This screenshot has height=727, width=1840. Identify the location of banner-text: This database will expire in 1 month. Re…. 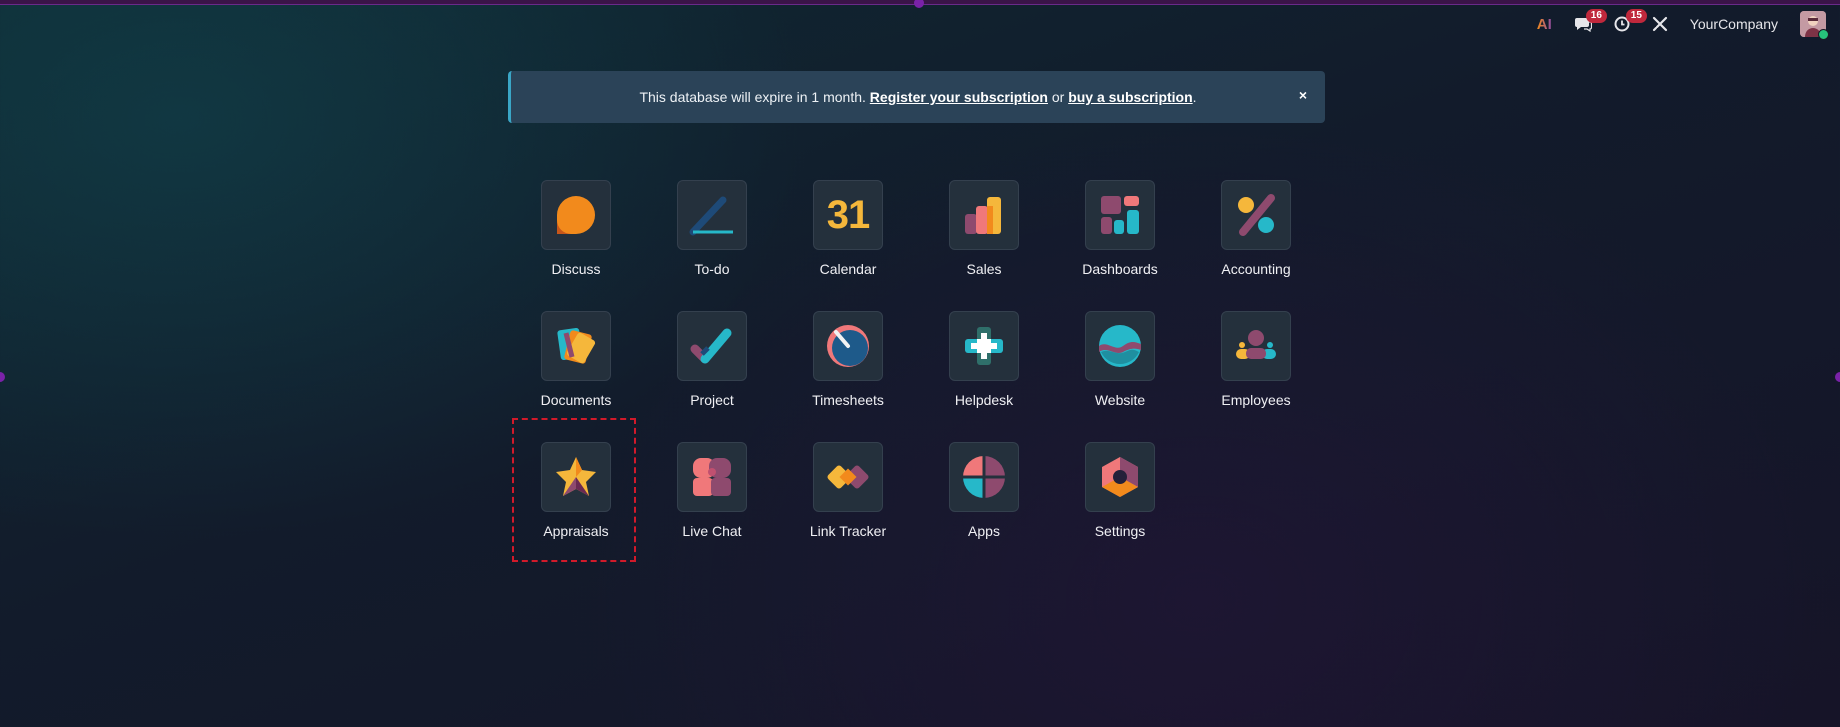
(917, 97).